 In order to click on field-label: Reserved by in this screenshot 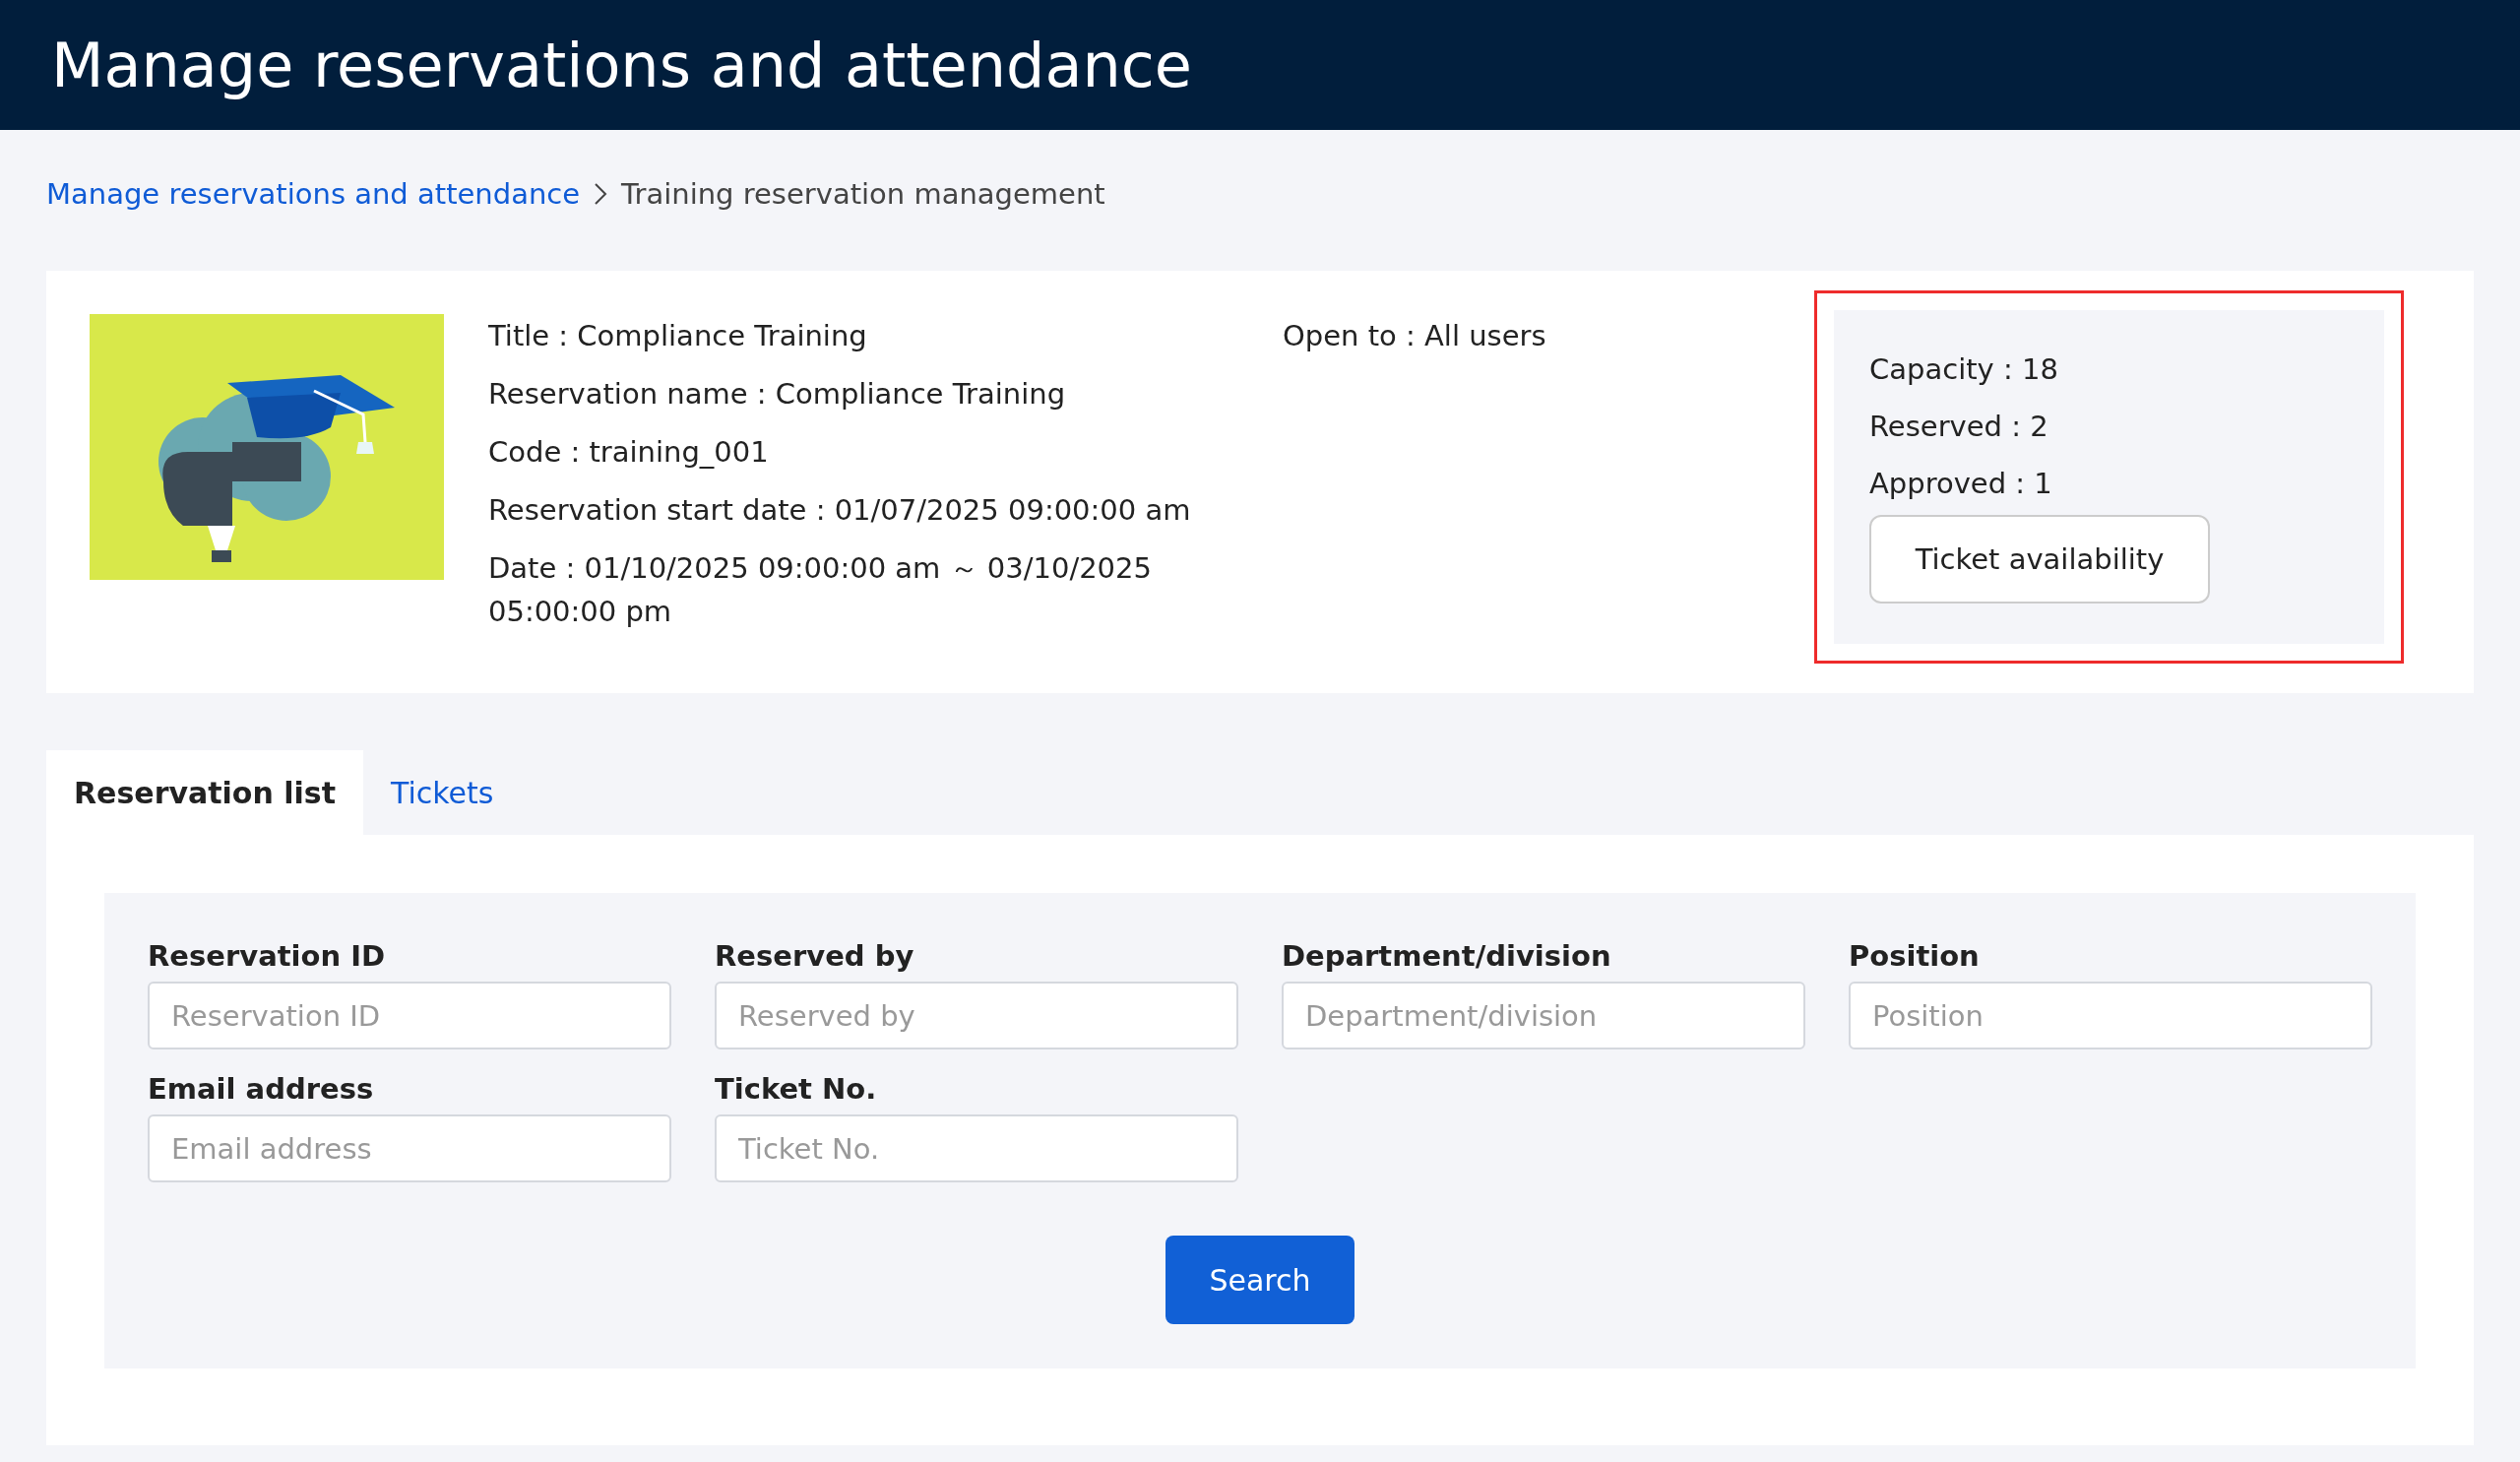, I will do `click(815, 956)`.